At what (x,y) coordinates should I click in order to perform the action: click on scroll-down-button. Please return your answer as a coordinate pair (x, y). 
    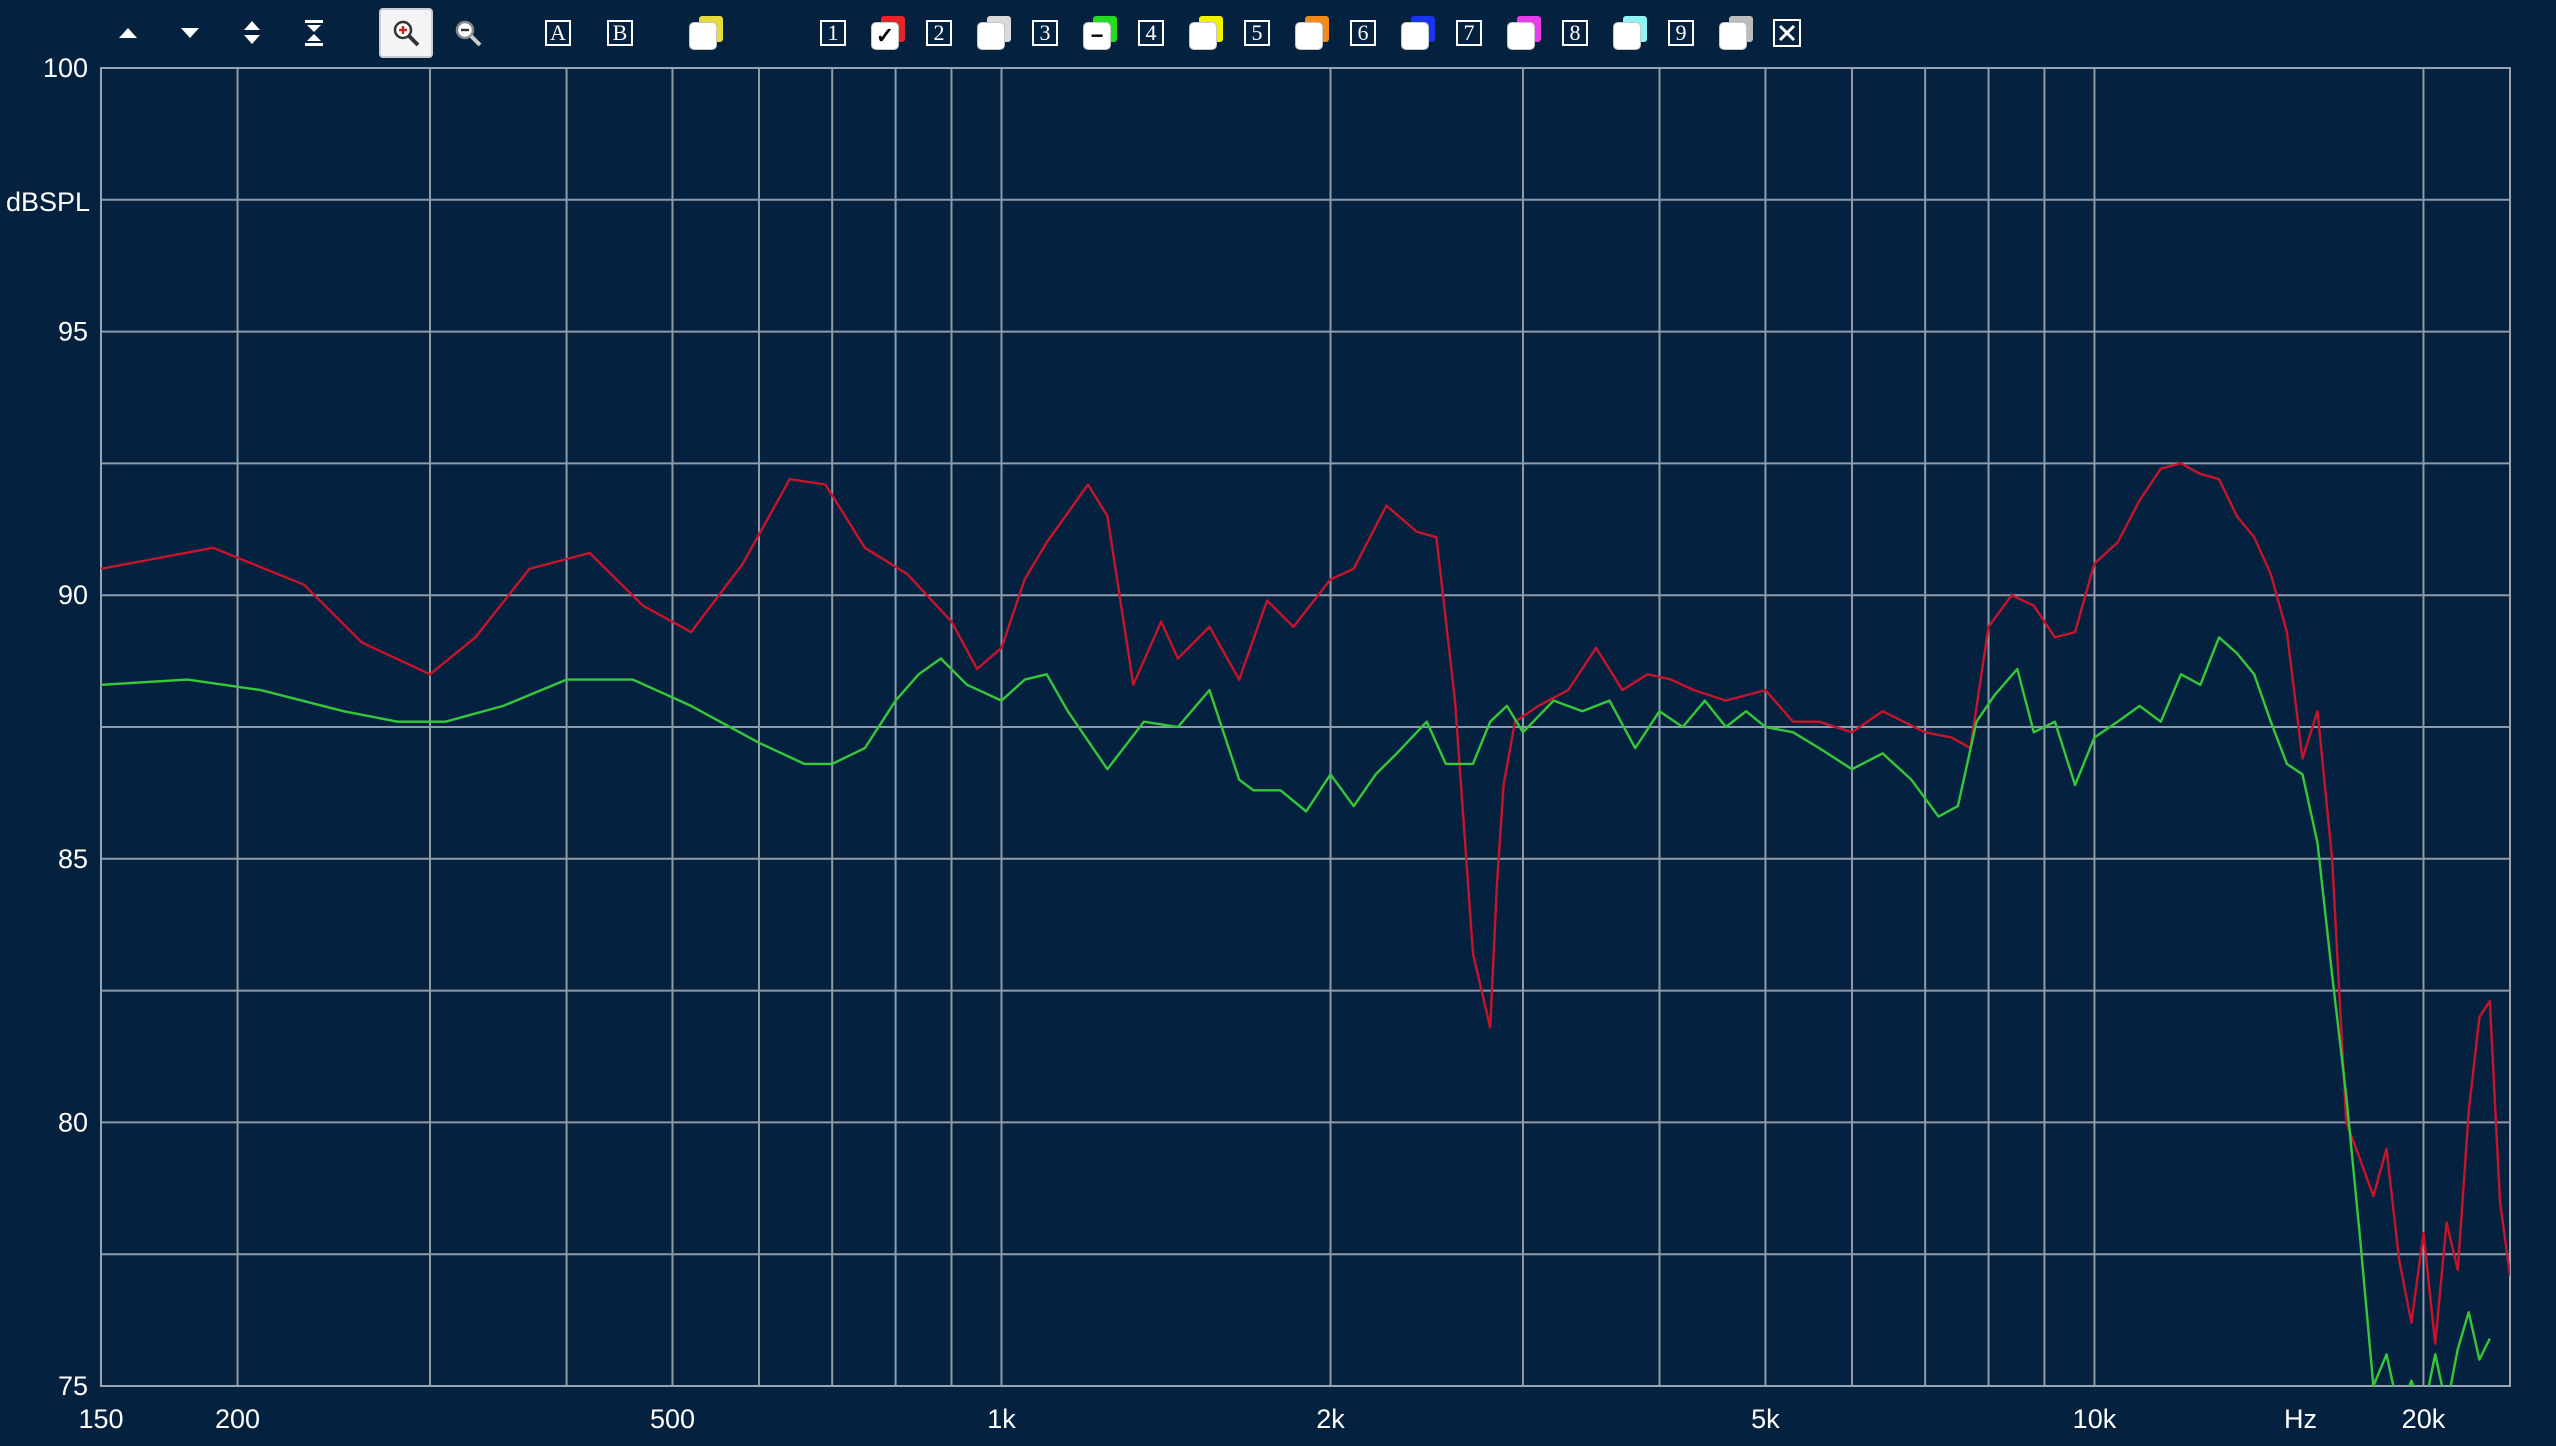
    Looking at the image, I should click on (190, 33).